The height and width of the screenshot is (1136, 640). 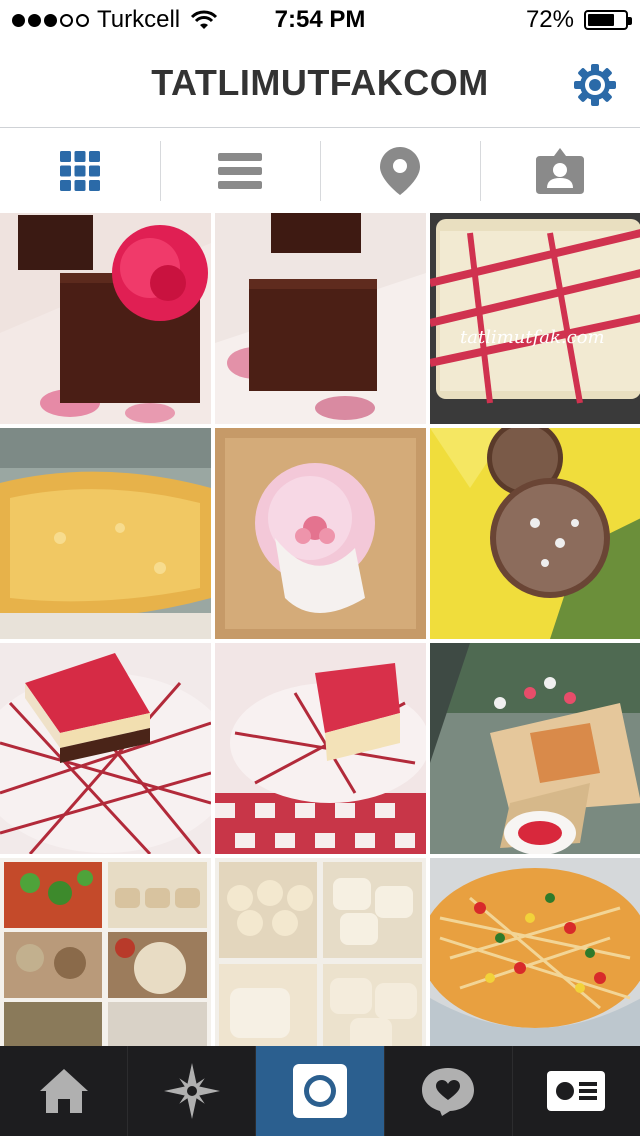 I want to click on status-right: 72%, so click(x=578, y=20).